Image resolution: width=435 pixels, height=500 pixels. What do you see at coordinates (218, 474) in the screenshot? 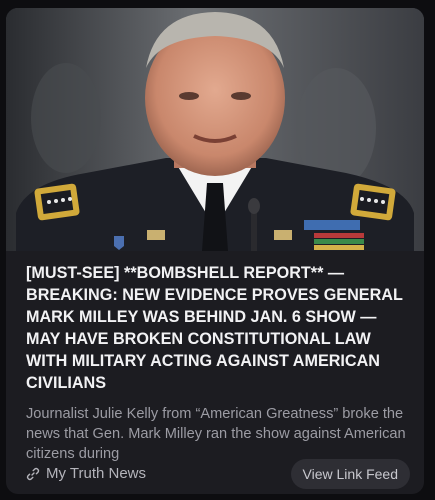
I see `card-footer: My Truth News View Link Feed` at bounding box center [218, 474].